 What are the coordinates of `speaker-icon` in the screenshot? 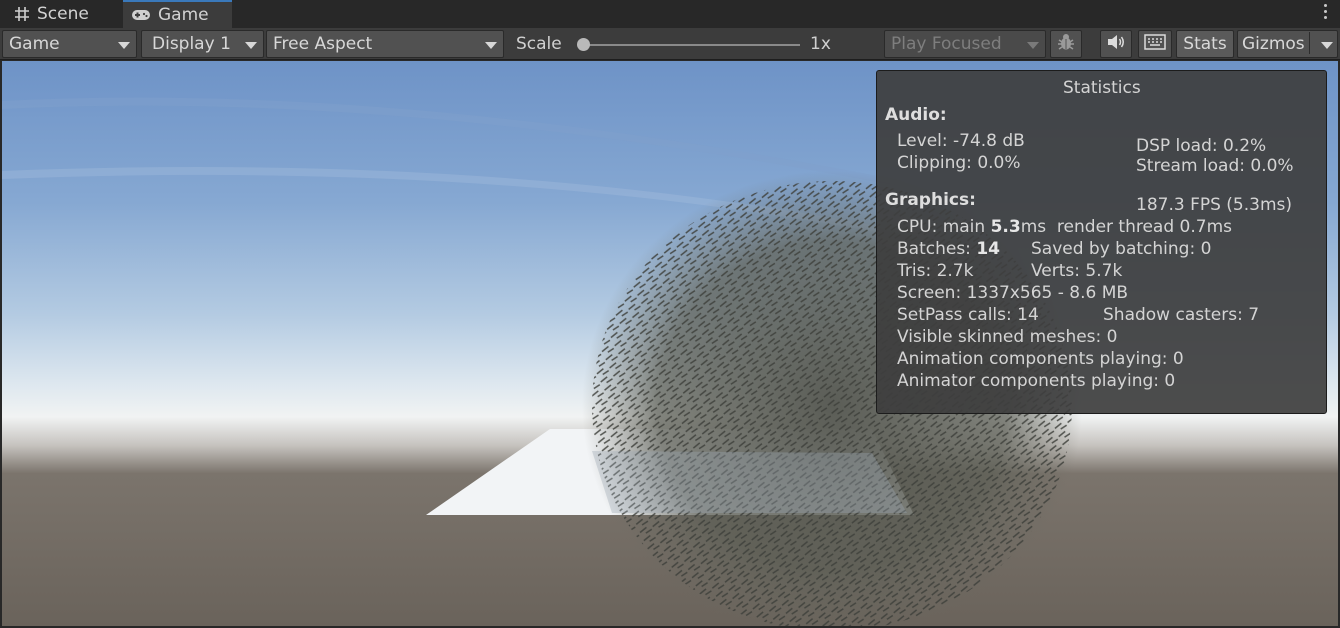 It's located at (1116, 44).